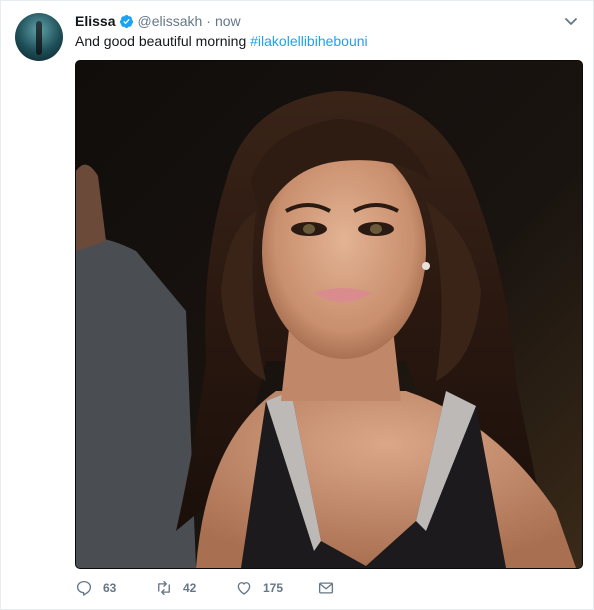 The width and height of the screenshot is (594, 610). Describe the element at coordinates (163, 41) in the screenshot. I see `tweet-text-body: And good beautiful morning` at that location.